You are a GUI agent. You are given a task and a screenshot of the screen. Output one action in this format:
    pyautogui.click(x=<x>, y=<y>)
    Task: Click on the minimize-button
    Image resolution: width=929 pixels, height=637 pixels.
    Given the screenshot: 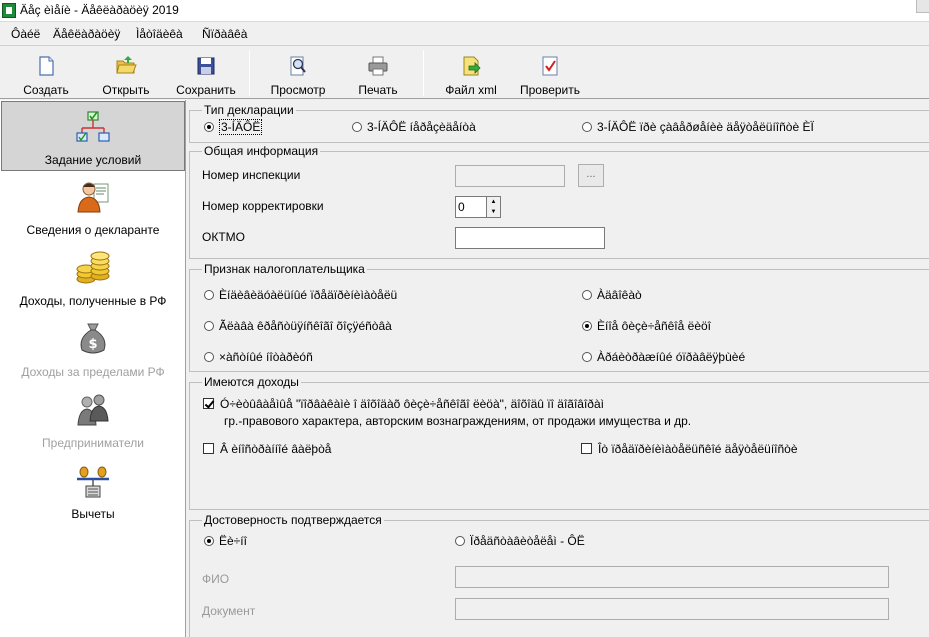 What is the action you would take?
    pyautogui.click(x=922, y=6)
    